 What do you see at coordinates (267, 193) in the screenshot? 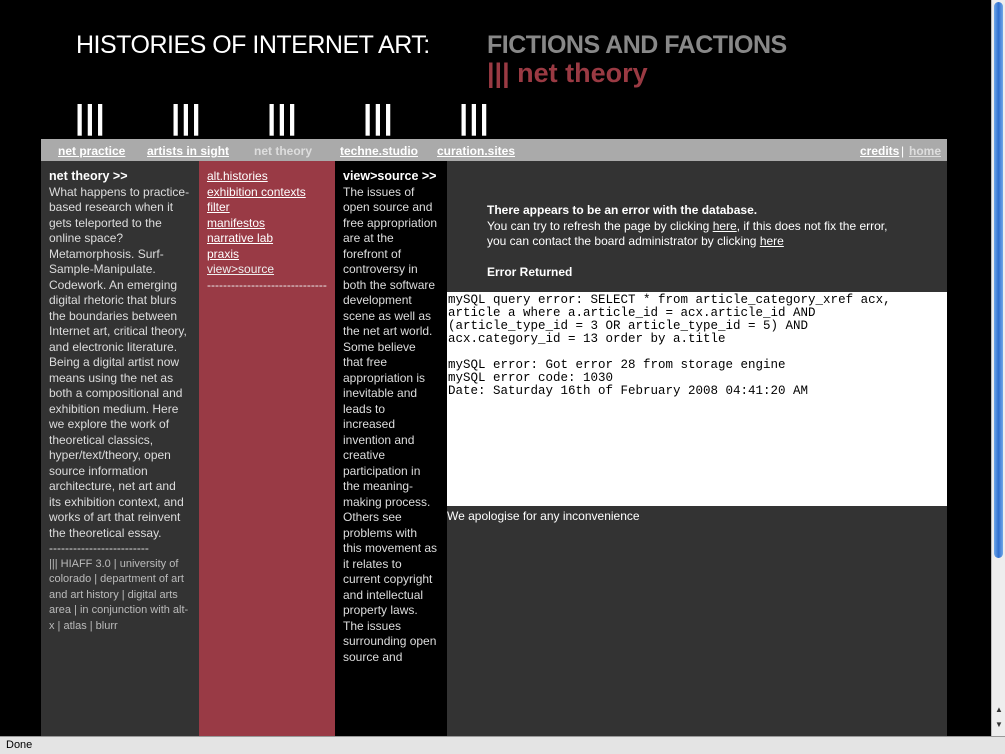
I see `subnav-link-exhibition-contexts: exhibition contexts` at bounding box center [267, 193].